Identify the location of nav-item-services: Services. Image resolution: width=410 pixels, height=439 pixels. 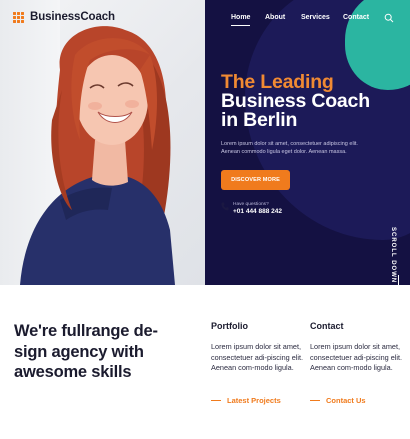
(315, 17).